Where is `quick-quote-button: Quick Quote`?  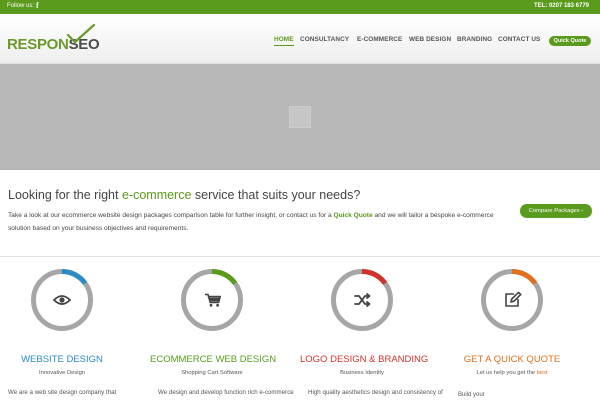 quick-quote-button: Quick Quote is located at coordinates (570, 41).